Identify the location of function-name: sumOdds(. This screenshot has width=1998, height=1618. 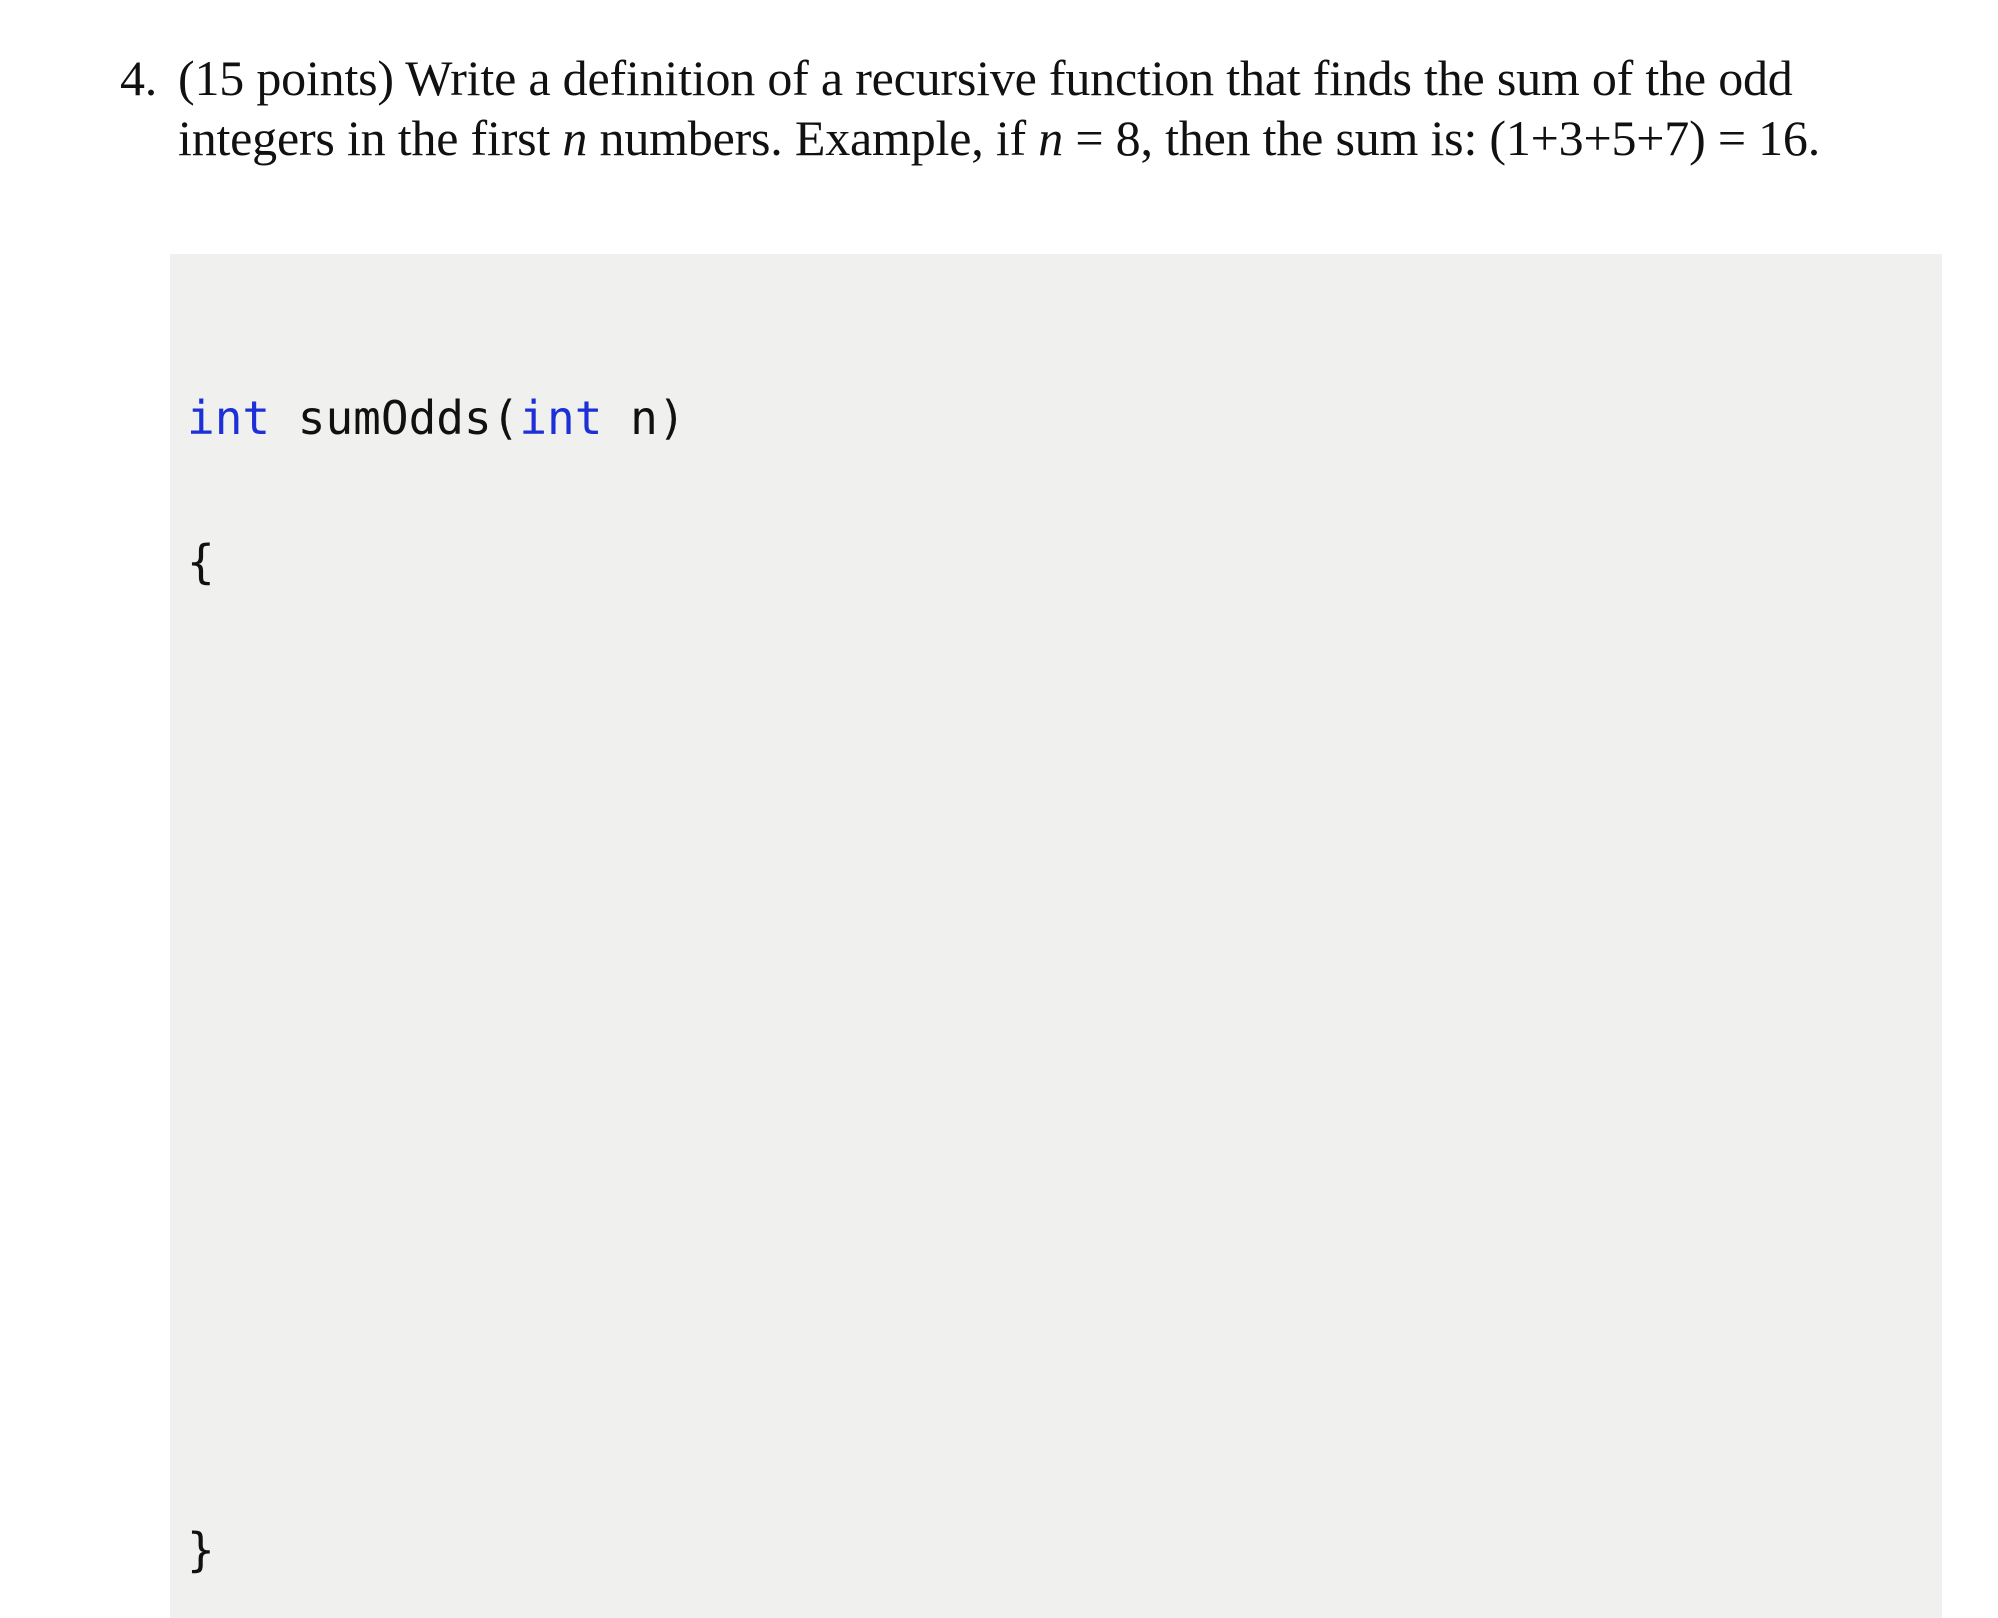
(395, 418).